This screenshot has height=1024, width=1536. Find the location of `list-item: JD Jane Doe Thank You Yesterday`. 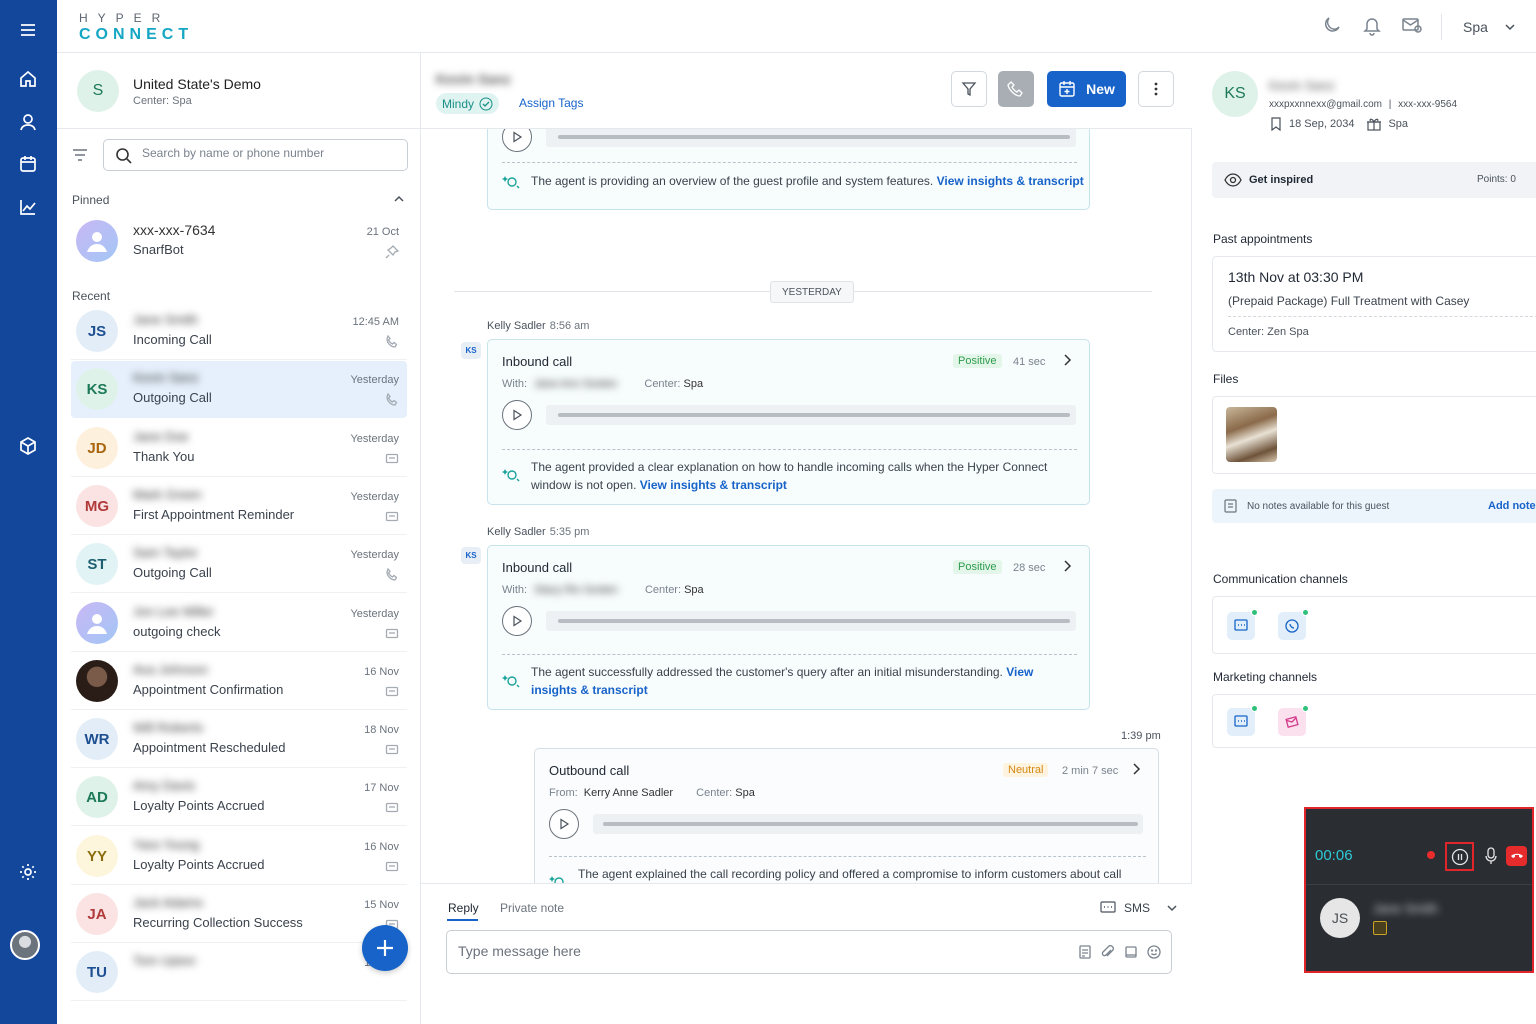

list-item: JD Jane Doe Thank You Yesterday is located at coordinates (239, 448).